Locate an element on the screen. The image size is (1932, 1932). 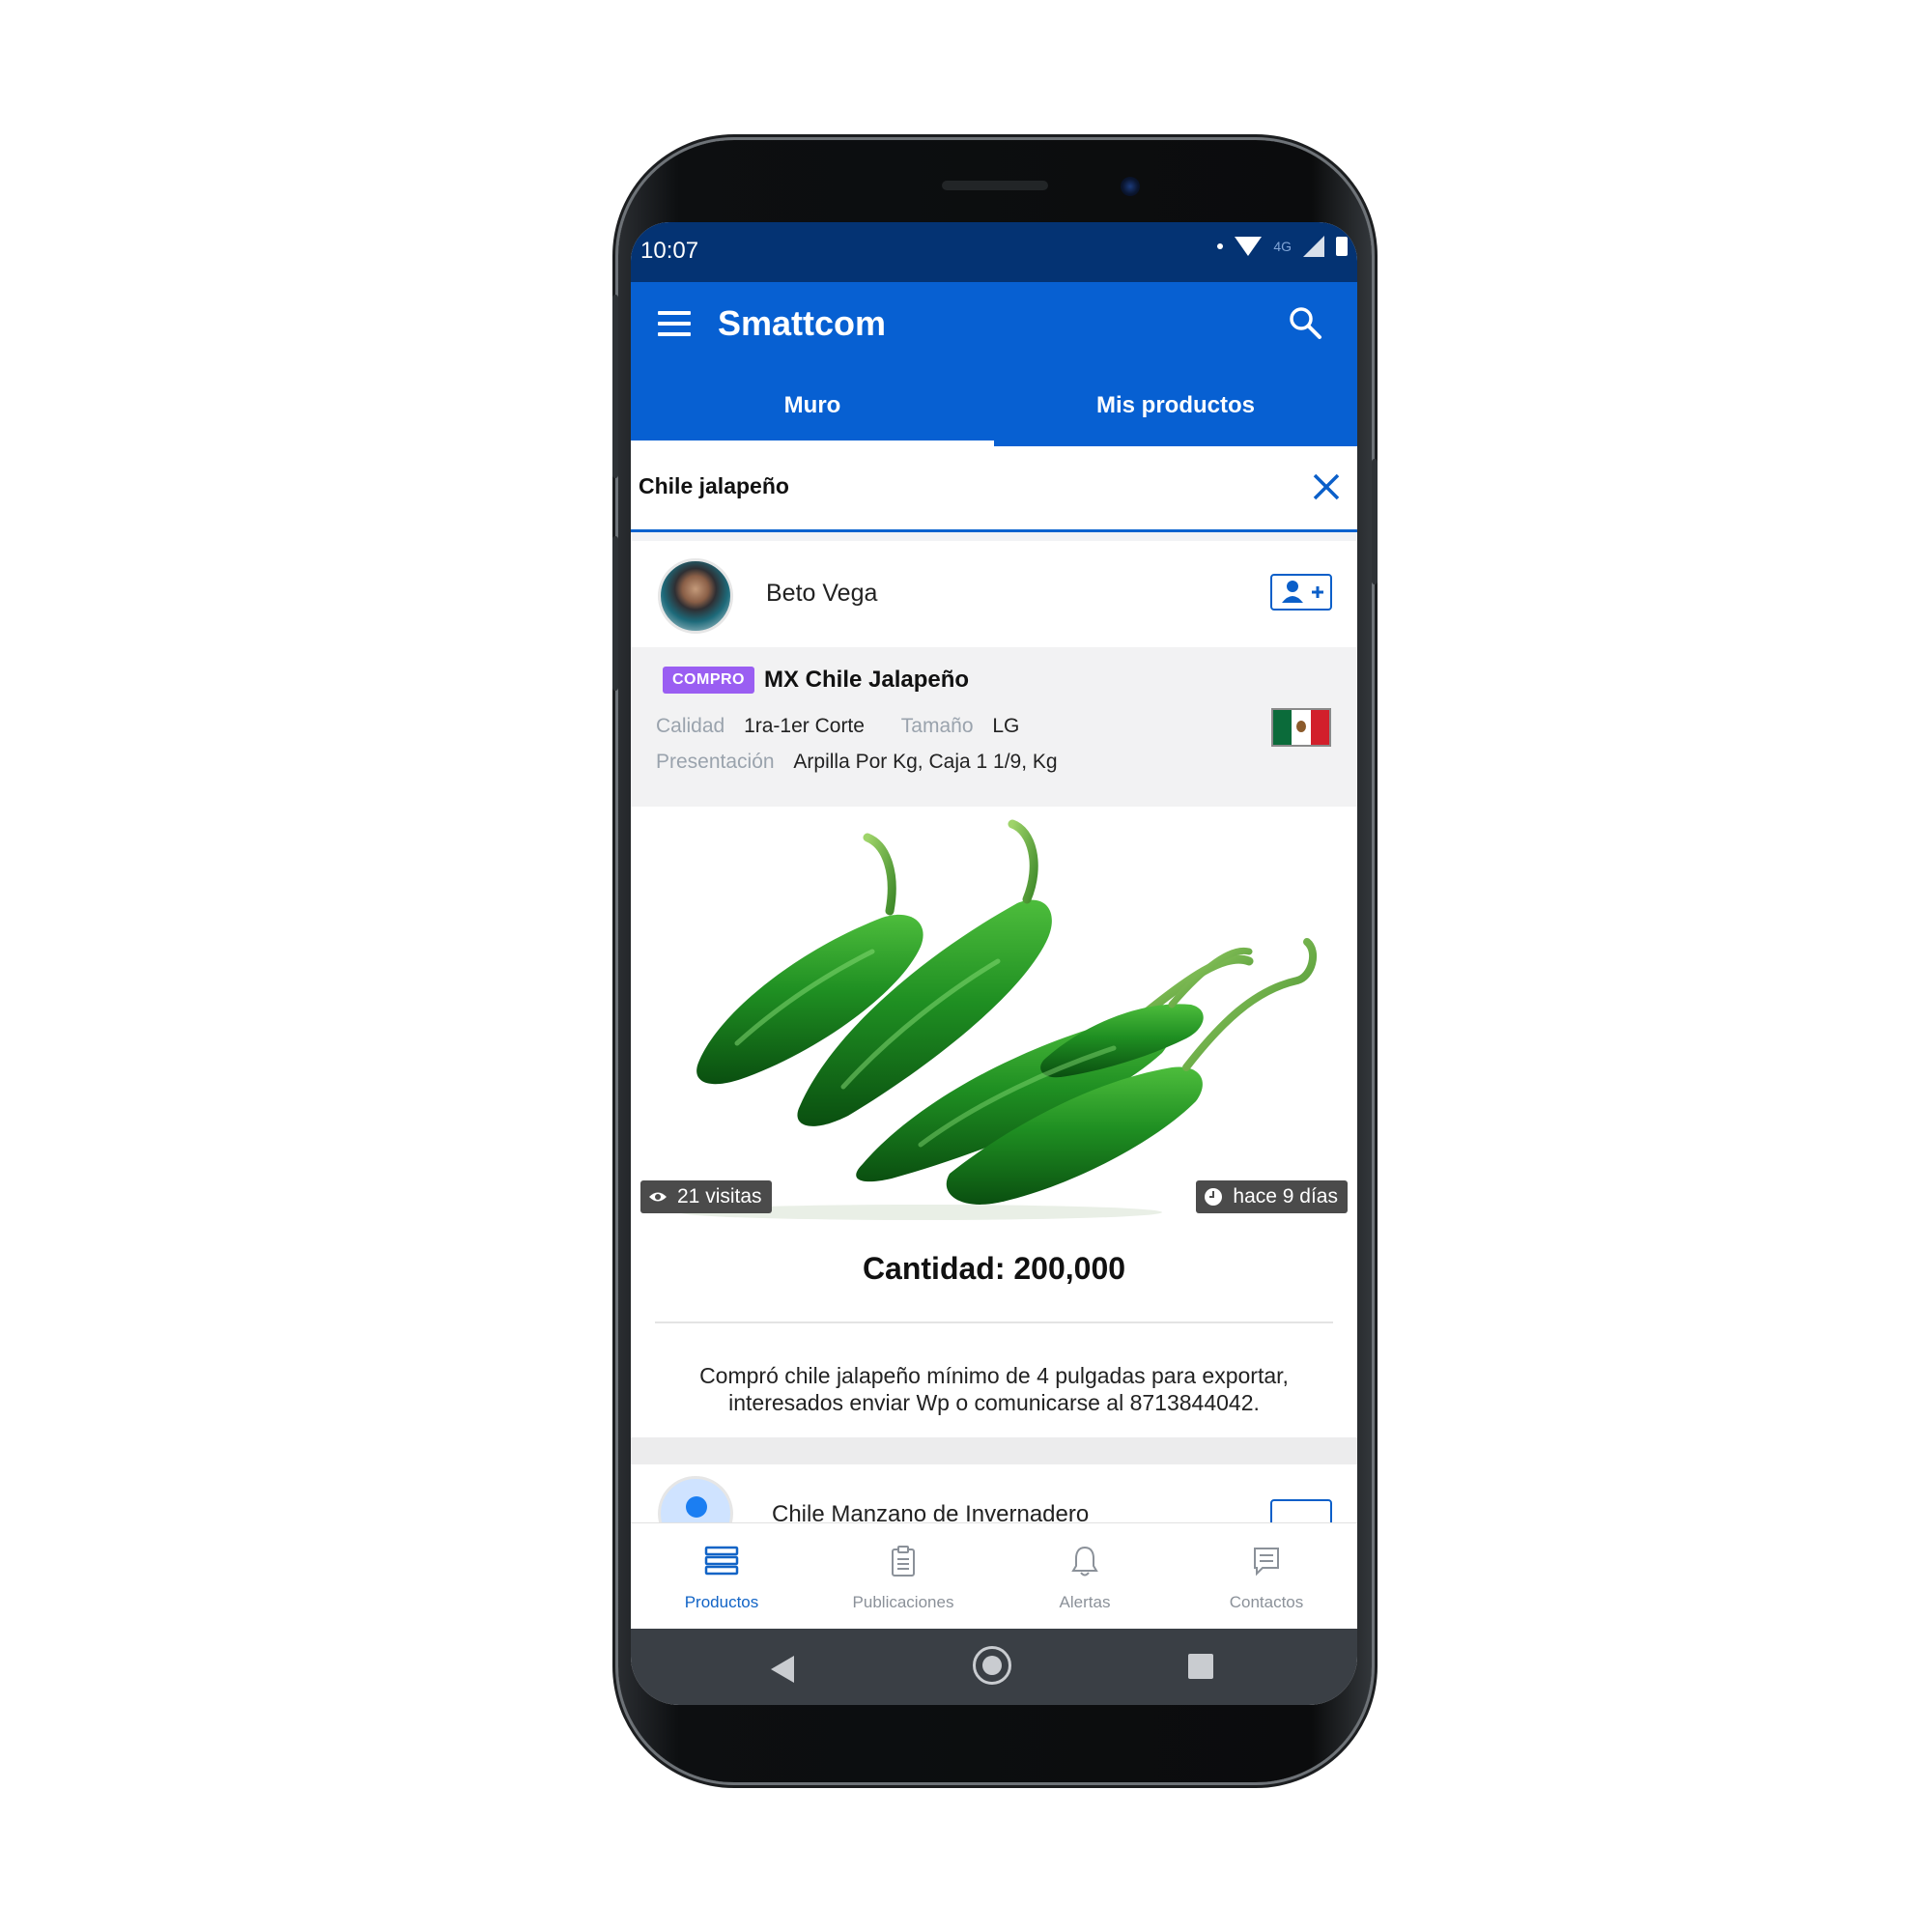
size-label: Tamaño is located at coordinates (937, 726).